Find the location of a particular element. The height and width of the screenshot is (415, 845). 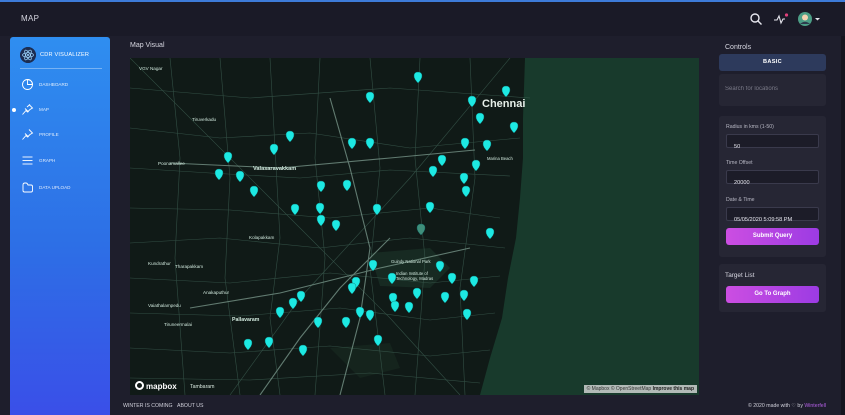

mapbox-logo: mapbox is located at coordinates (156, 386).